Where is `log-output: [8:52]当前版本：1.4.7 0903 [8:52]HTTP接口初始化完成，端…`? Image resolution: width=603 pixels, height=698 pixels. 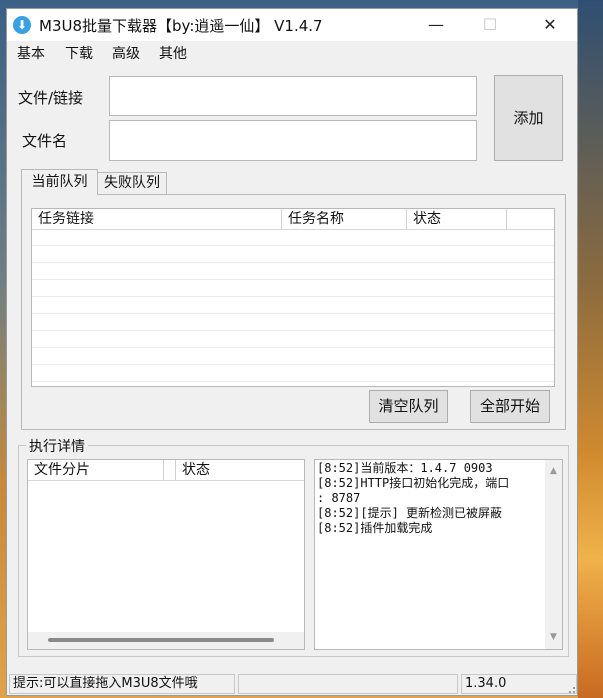
log-output: [8:52]当前版本：1.4.7 0903 [8:52]HTTP接口初始化完成，端… is located at coordinates (438, 554).